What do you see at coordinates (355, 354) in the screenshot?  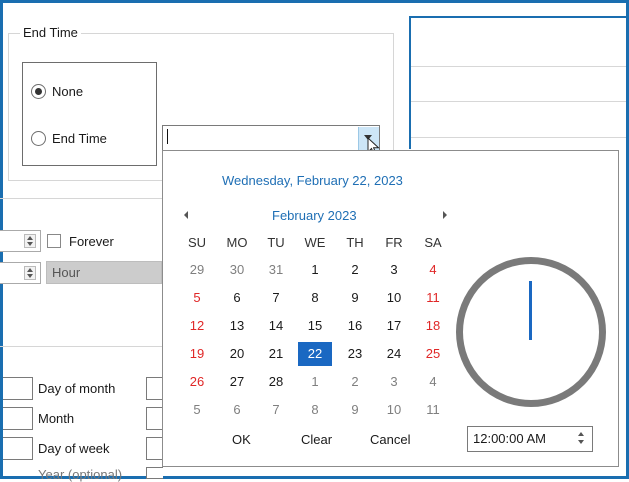 I see `calendar-day: 23` at bounding box center [355, 354].